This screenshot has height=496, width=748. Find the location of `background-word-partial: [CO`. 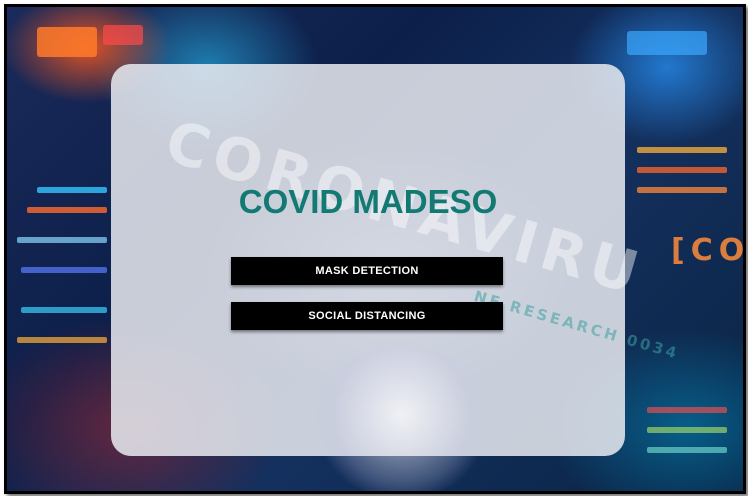

background-word-partial: [CO is located at coordinates (708, 250).